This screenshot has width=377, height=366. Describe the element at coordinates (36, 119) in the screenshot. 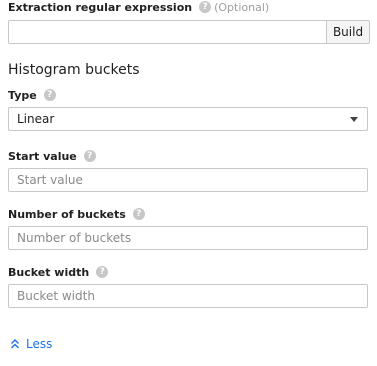

I see `type-selected-value: Linear` at that location.